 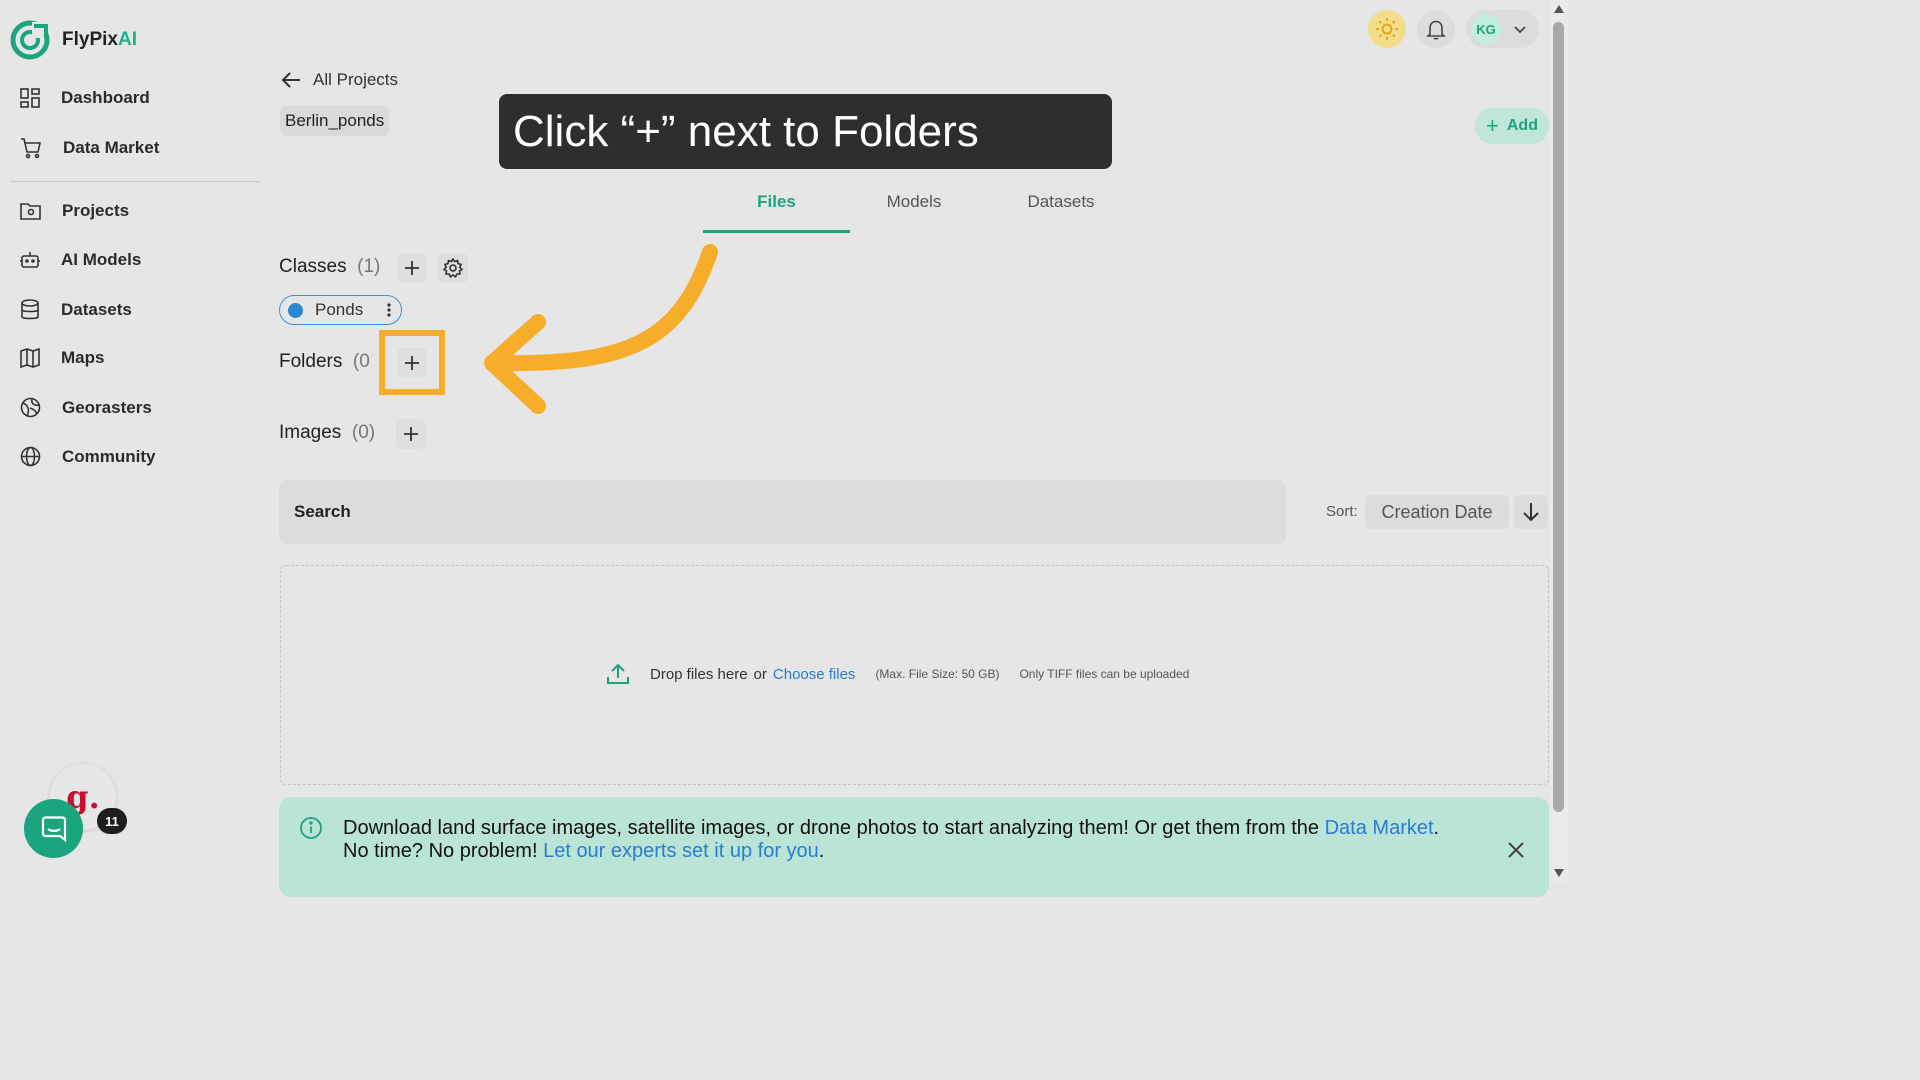 I want to click on upload-icon, so click(x=618, y=673).